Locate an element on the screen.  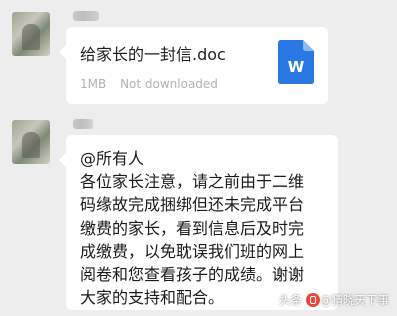
watermark-prefix: 头条 is located at coordinates (290, 300).